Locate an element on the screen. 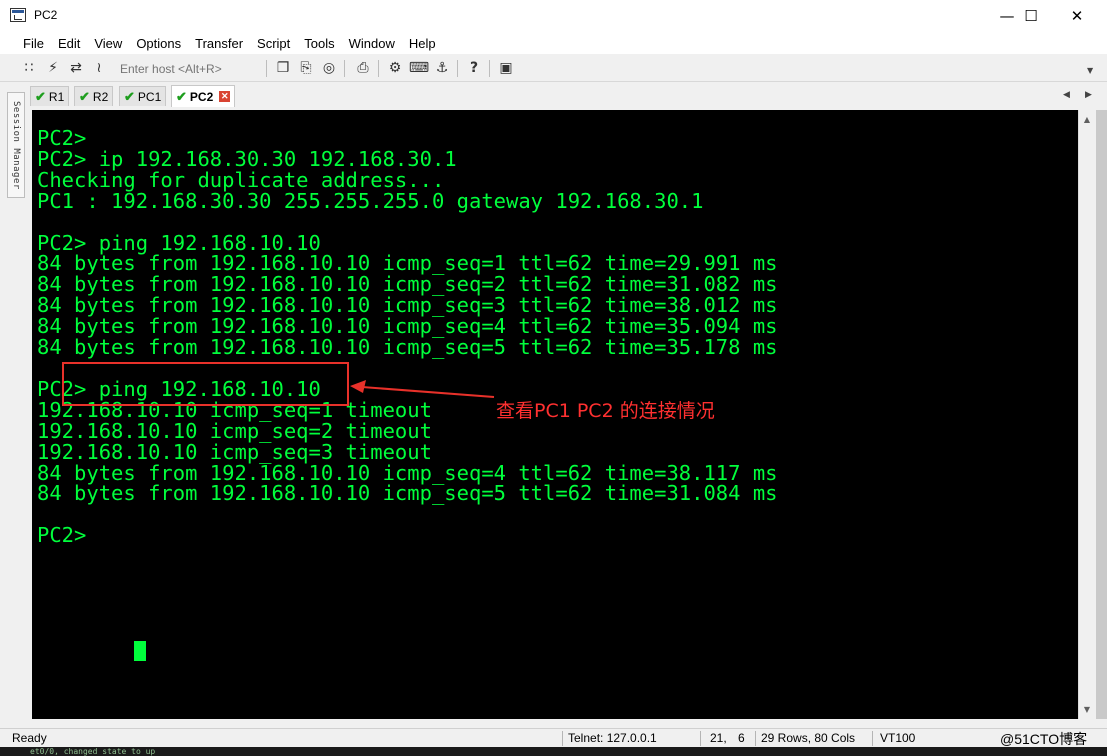 Image resolution: width=1107 pixels, height=756 pixels. toolbar: ∷ ⚡ ⇄ ≀ ❐ ⎘ ◎ ⎙ ⚙ ⌨ ⚓ ? ▣ ▼ is located at coordinates (553, 68).